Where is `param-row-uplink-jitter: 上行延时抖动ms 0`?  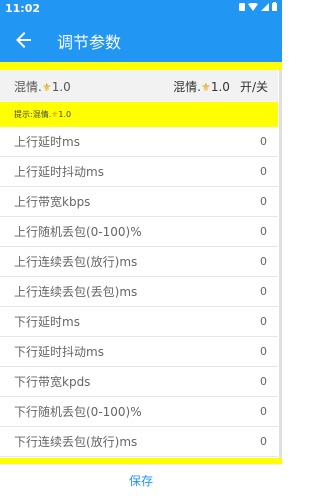
param-row-uplink-jitter: 上行延时抖动ms 0 is located at coordinates (139, 172).